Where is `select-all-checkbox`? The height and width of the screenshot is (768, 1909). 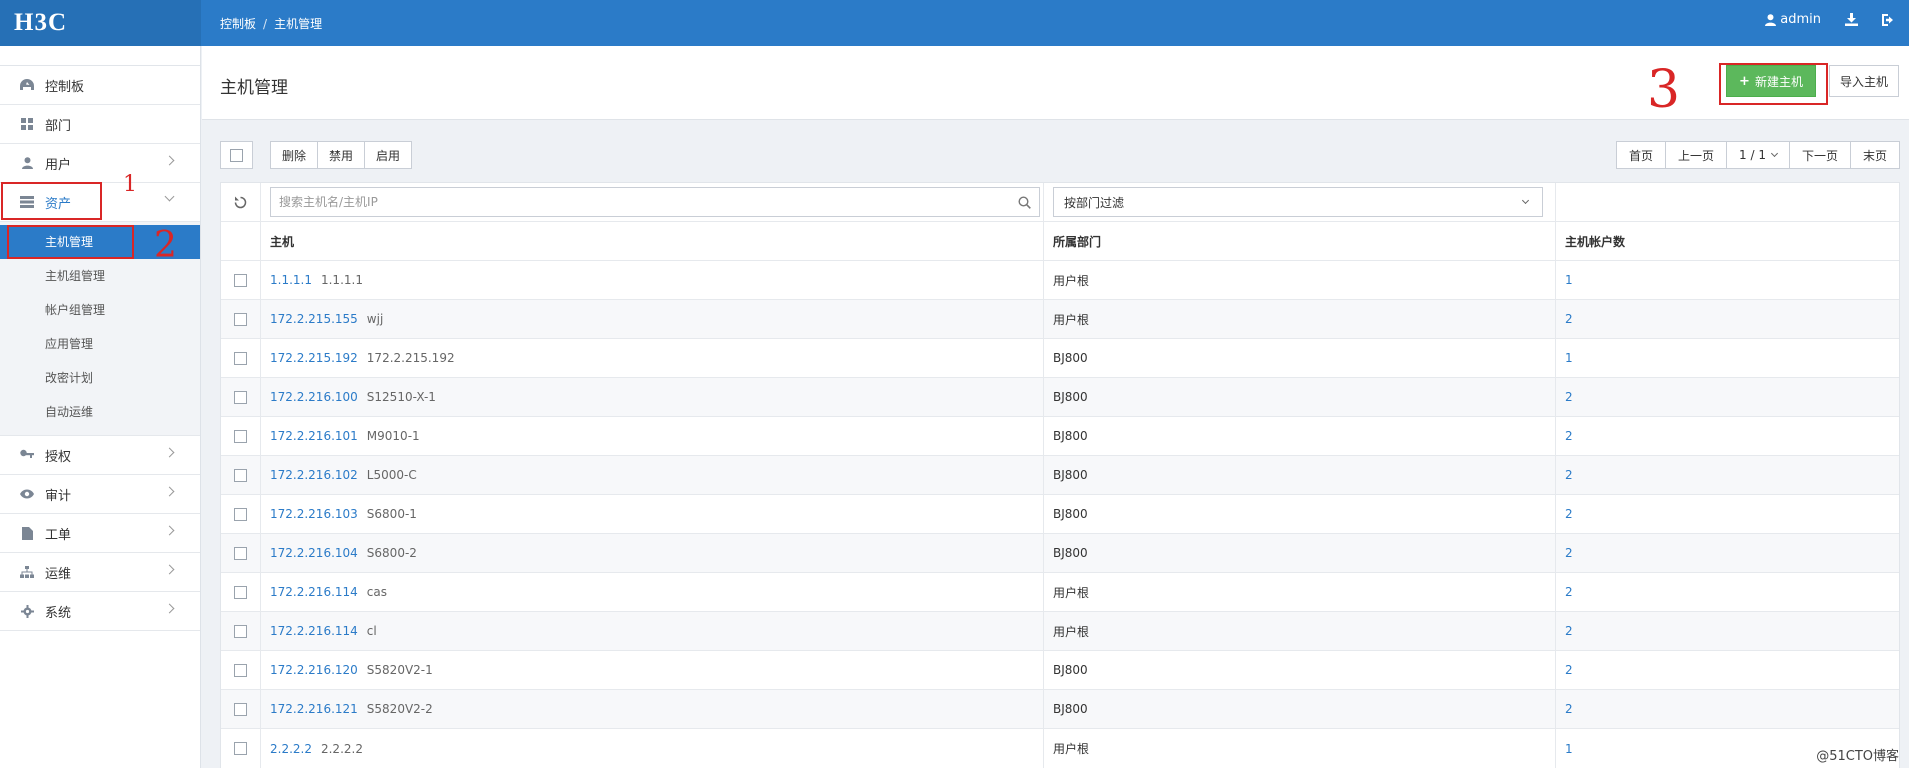
select-all-checkbox is located at coordinates (236, 155).